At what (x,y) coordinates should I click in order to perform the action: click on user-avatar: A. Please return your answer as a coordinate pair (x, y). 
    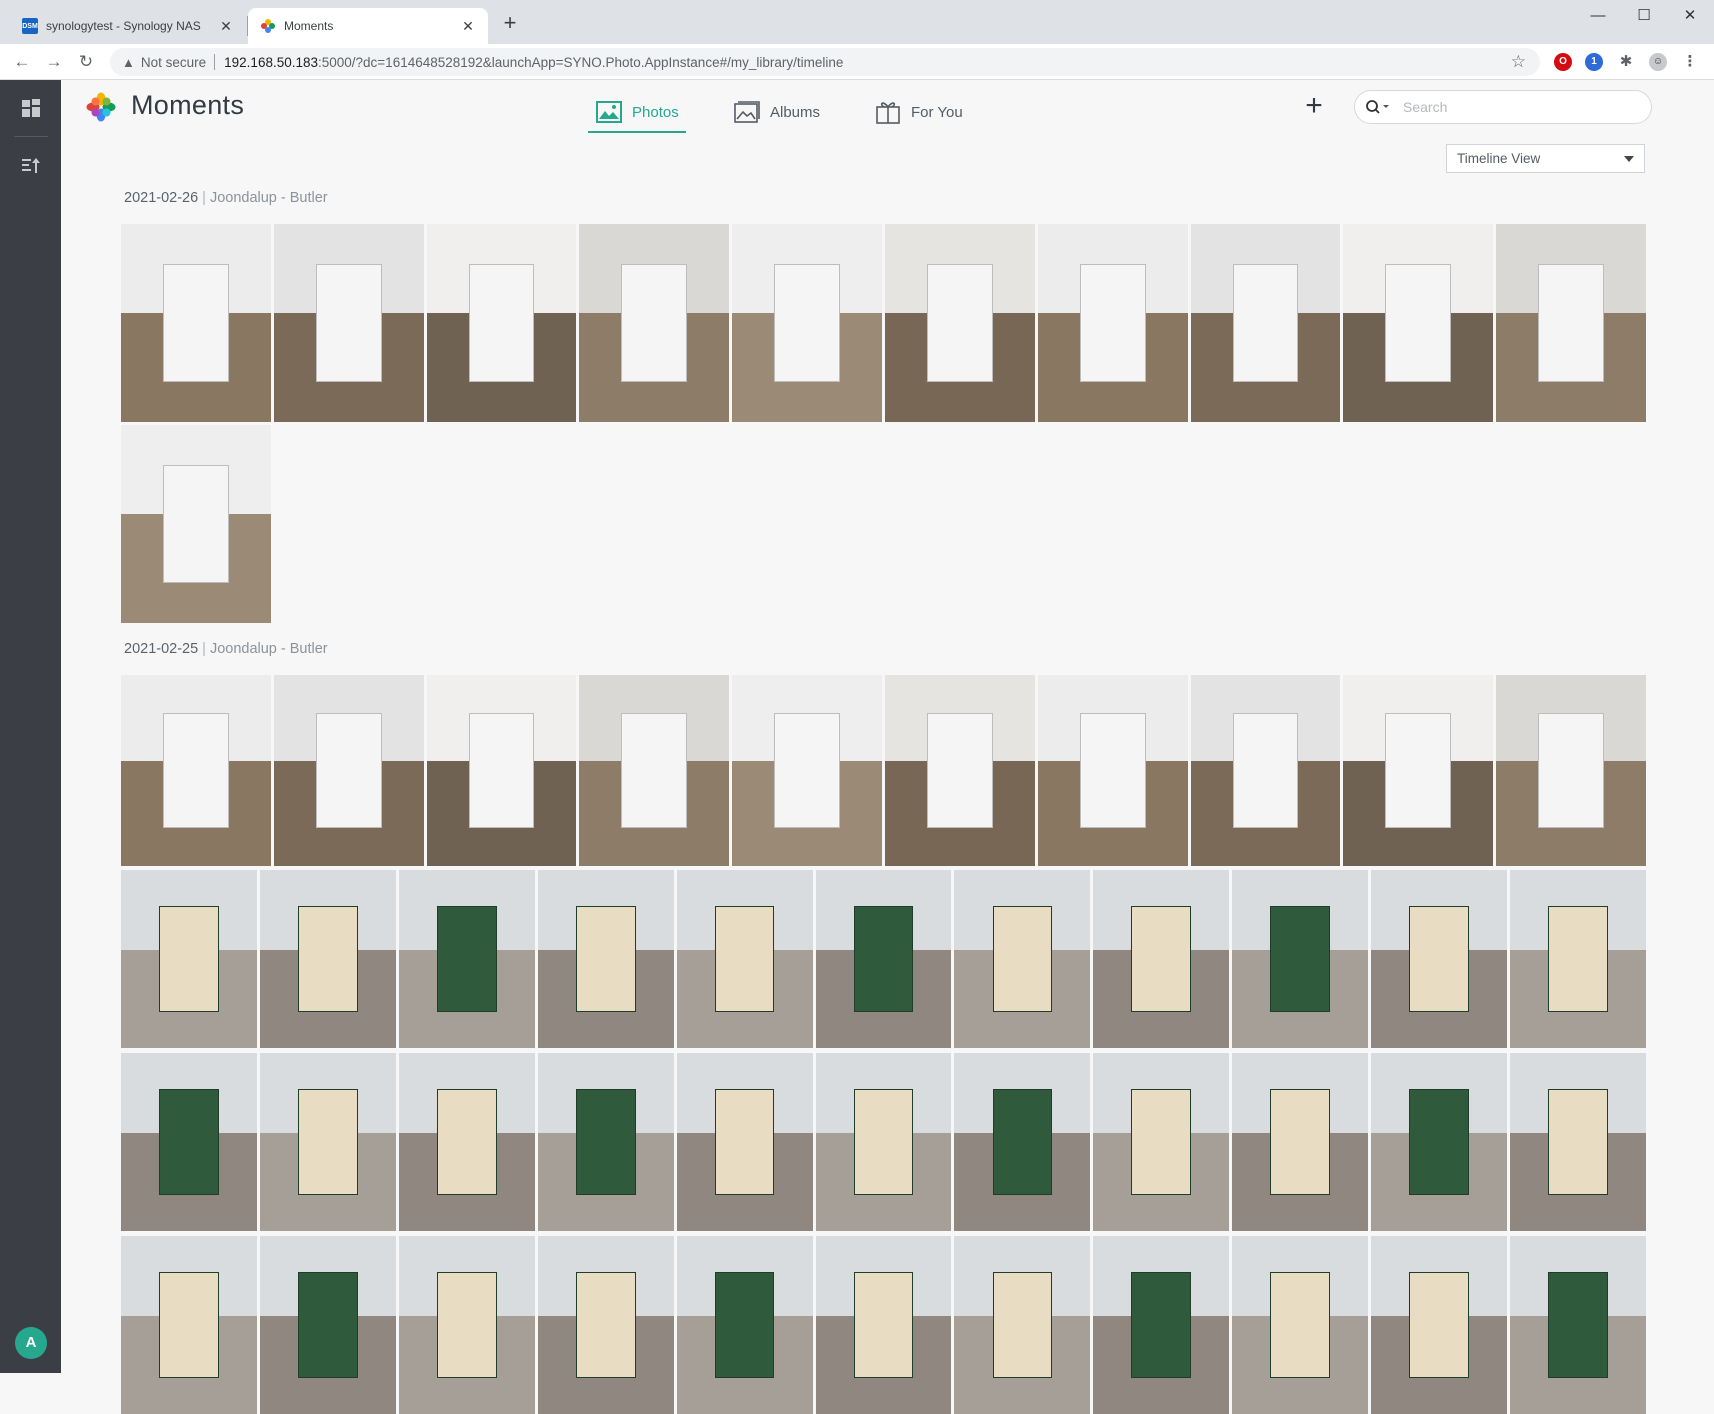
    Looking at the image, I should click on (31, 1343).